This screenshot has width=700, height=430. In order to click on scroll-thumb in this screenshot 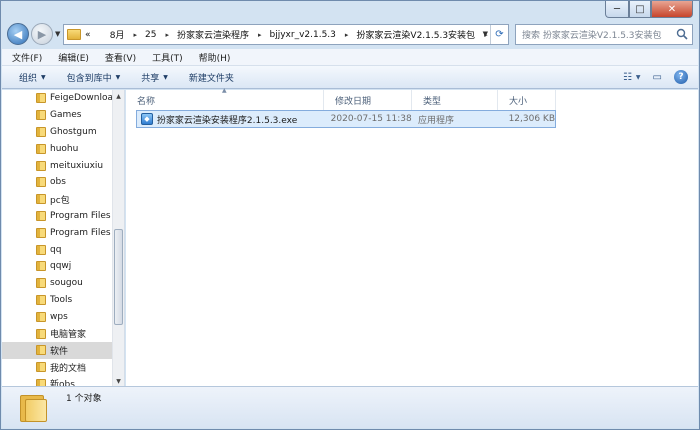, I will do `click(118, 277)`.